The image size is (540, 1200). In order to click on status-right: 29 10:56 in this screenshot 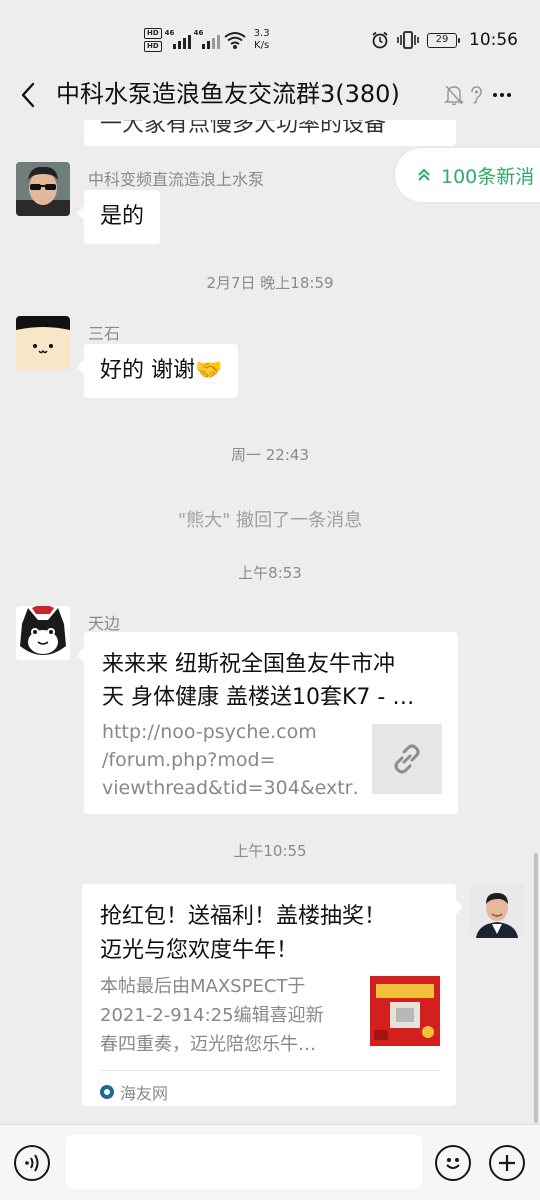, I will do `click(444, 40)`.